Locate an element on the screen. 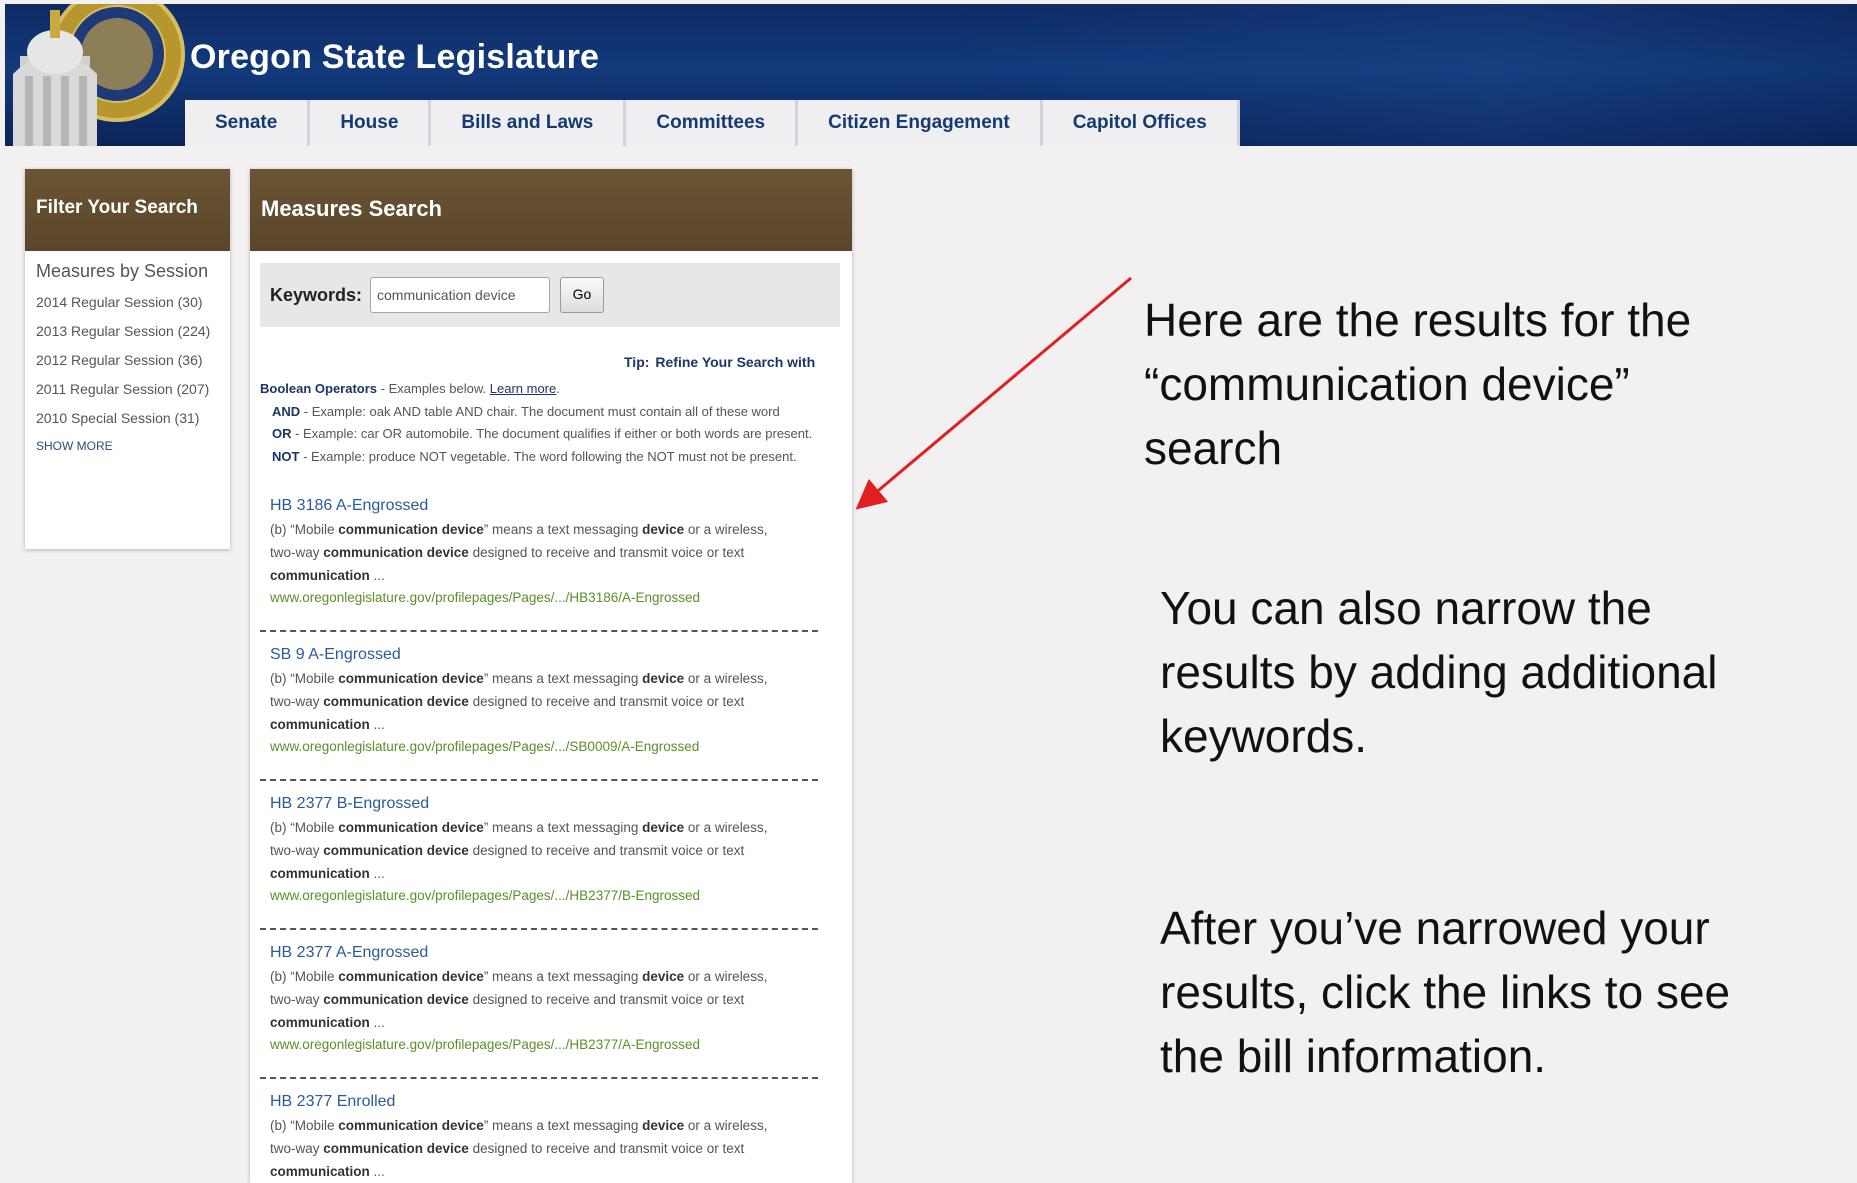  nav-senate: Senate is located at coordinates (248, 123).